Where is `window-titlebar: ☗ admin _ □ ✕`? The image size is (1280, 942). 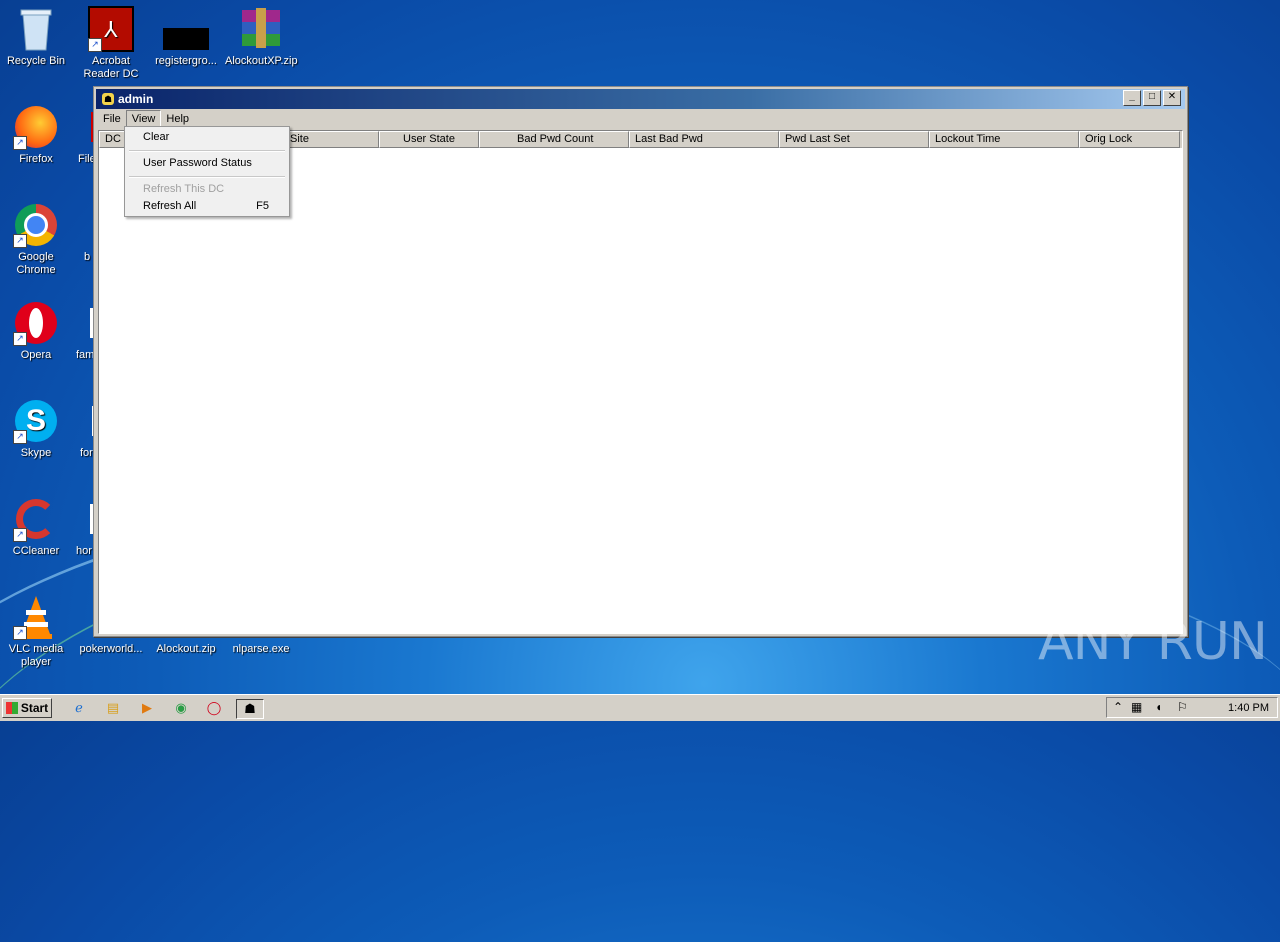 window-titlebar: ☗ admin _ □ ✕ is located at coordinates (640, 99).